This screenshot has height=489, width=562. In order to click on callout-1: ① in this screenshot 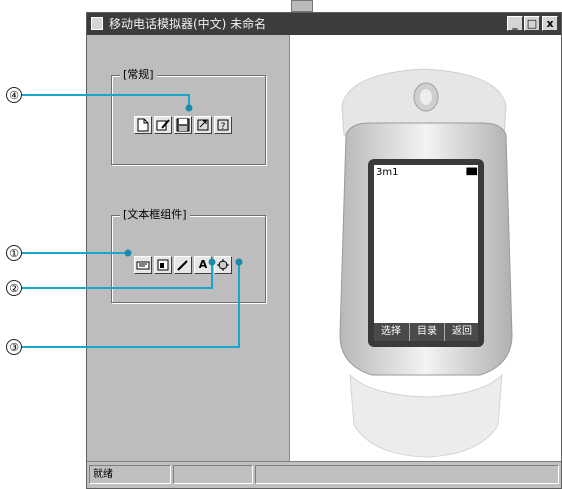, I will do `click(14, 253)`.